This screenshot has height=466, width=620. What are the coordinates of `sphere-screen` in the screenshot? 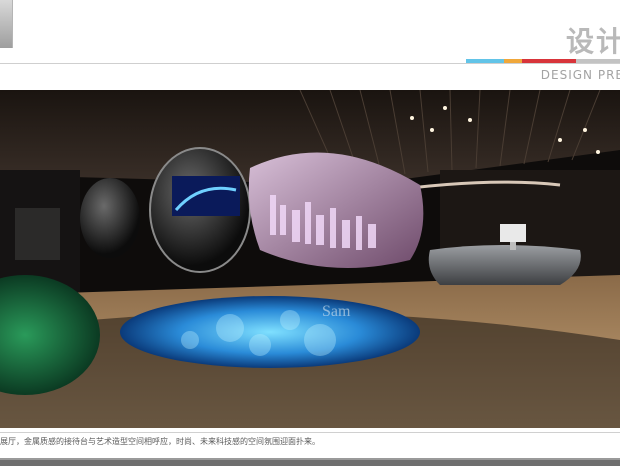 It's located at (206, 196).